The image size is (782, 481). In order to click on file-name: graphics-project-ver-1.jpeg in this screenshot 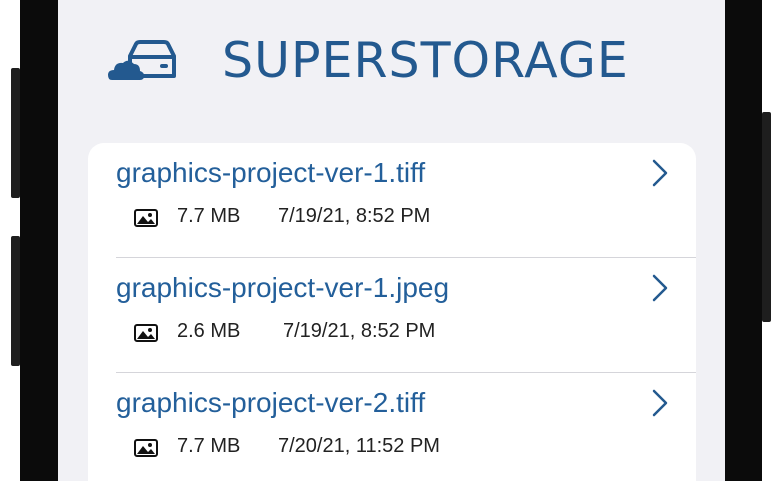, I will do `click(283, 287)`.